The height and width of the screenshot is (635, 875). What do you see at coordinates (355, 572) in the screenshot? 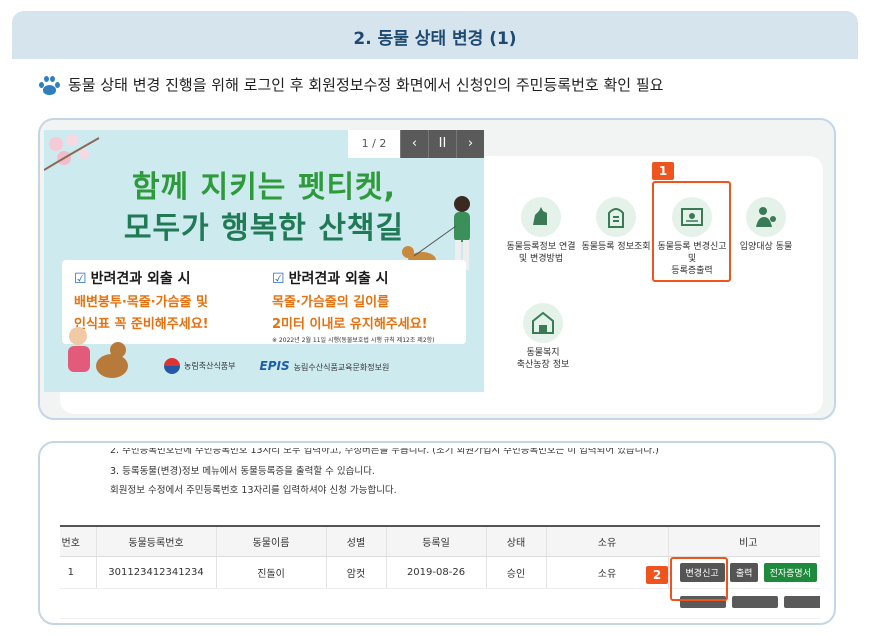
I see `cell-sex: 암컷` at bounding box center [355, 572].